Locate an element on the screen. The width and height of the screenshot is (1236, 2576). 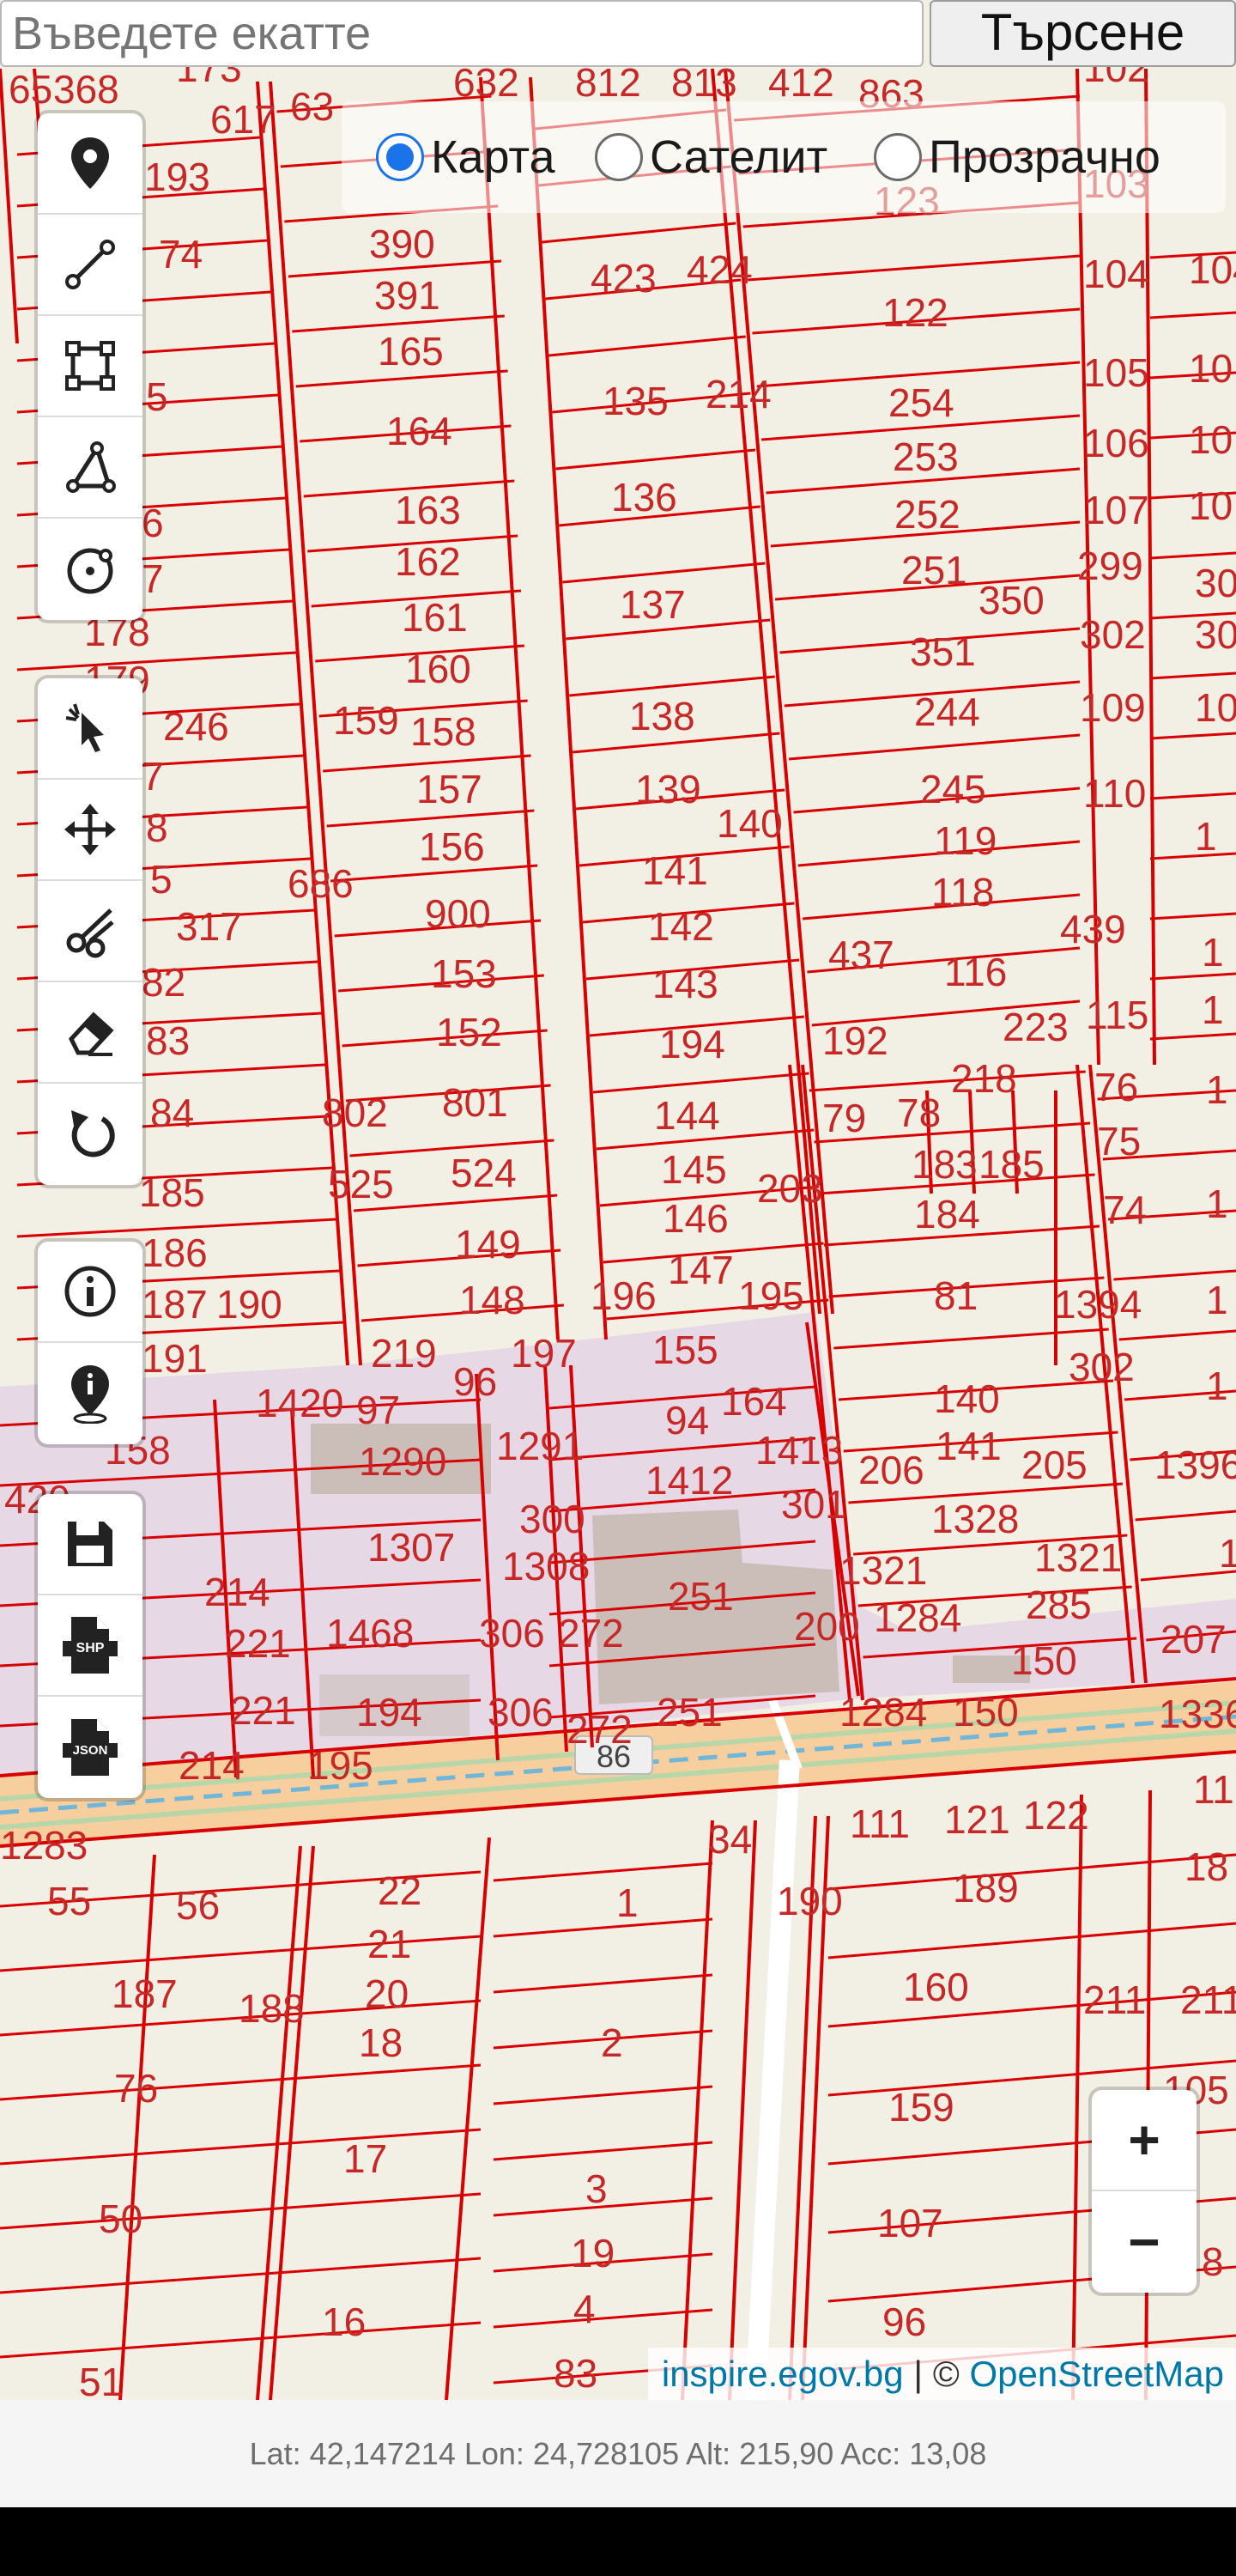
parcel-number: 5 is located at coordinates (157, 397).